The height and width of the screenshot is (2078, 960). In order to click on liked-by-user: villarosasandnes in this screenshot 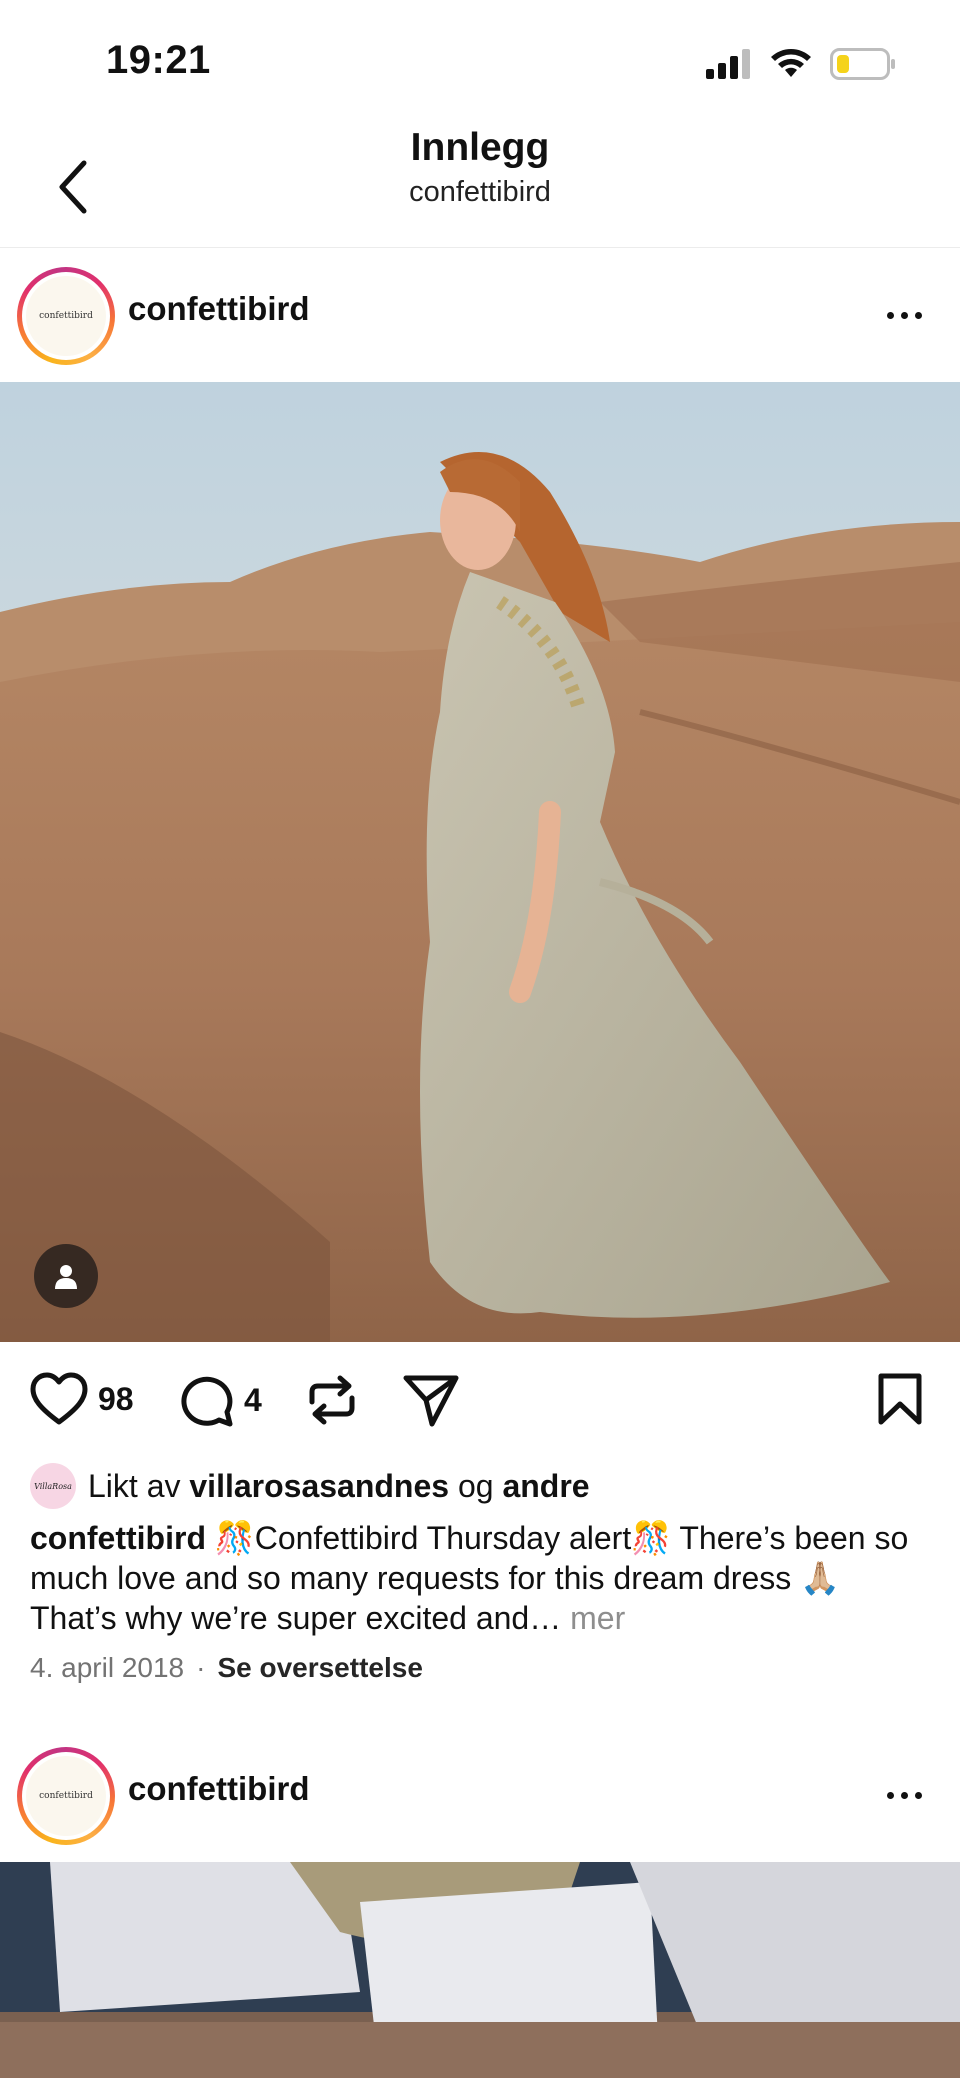, I will do `click(319, 1486)`.